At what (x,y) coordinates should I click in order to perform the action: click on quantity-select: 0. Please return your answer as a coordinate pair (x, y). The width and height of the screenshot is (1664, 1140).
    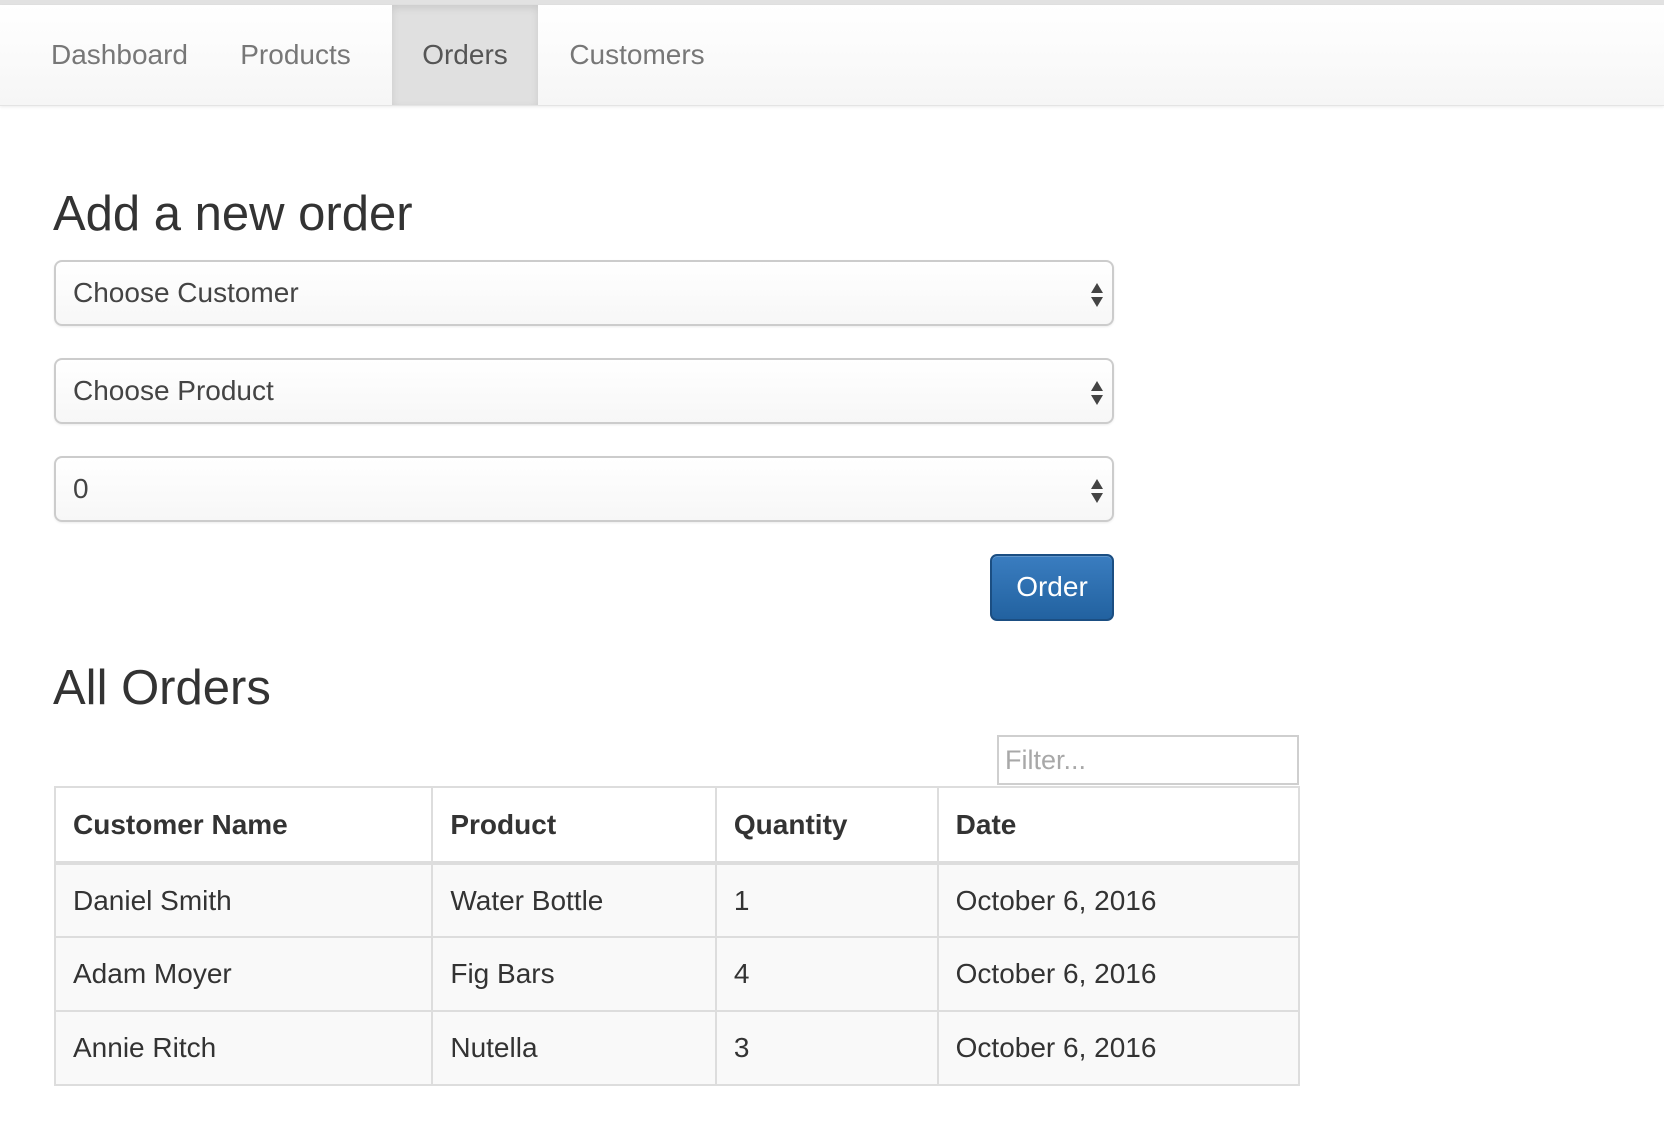
    Looking at the image, I should click on (584, 489).